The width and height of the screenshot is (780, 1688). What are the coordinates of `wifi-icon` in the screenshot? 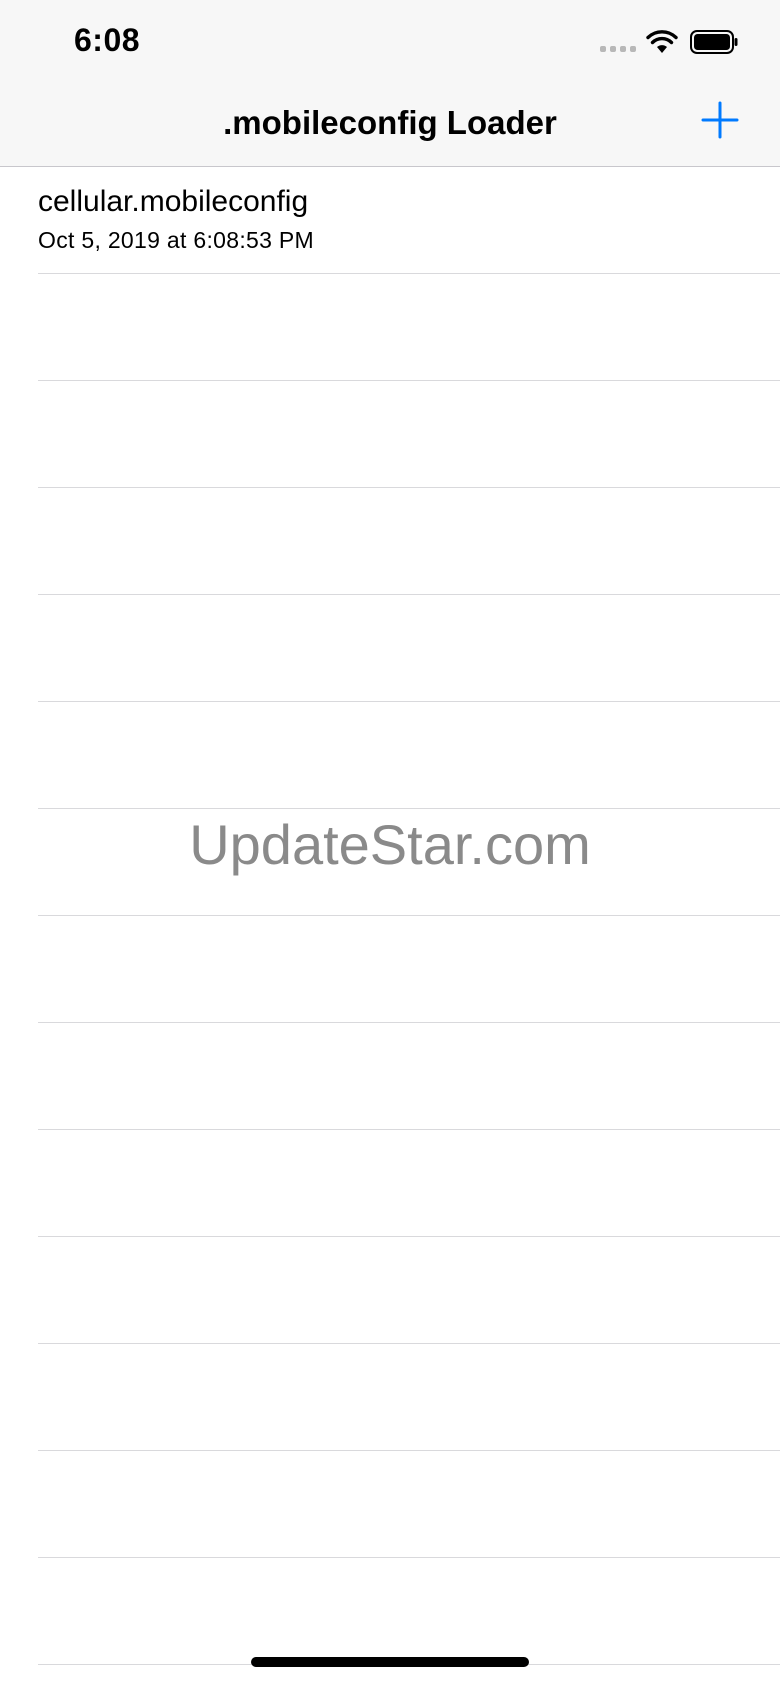 It's located at (662, 41).